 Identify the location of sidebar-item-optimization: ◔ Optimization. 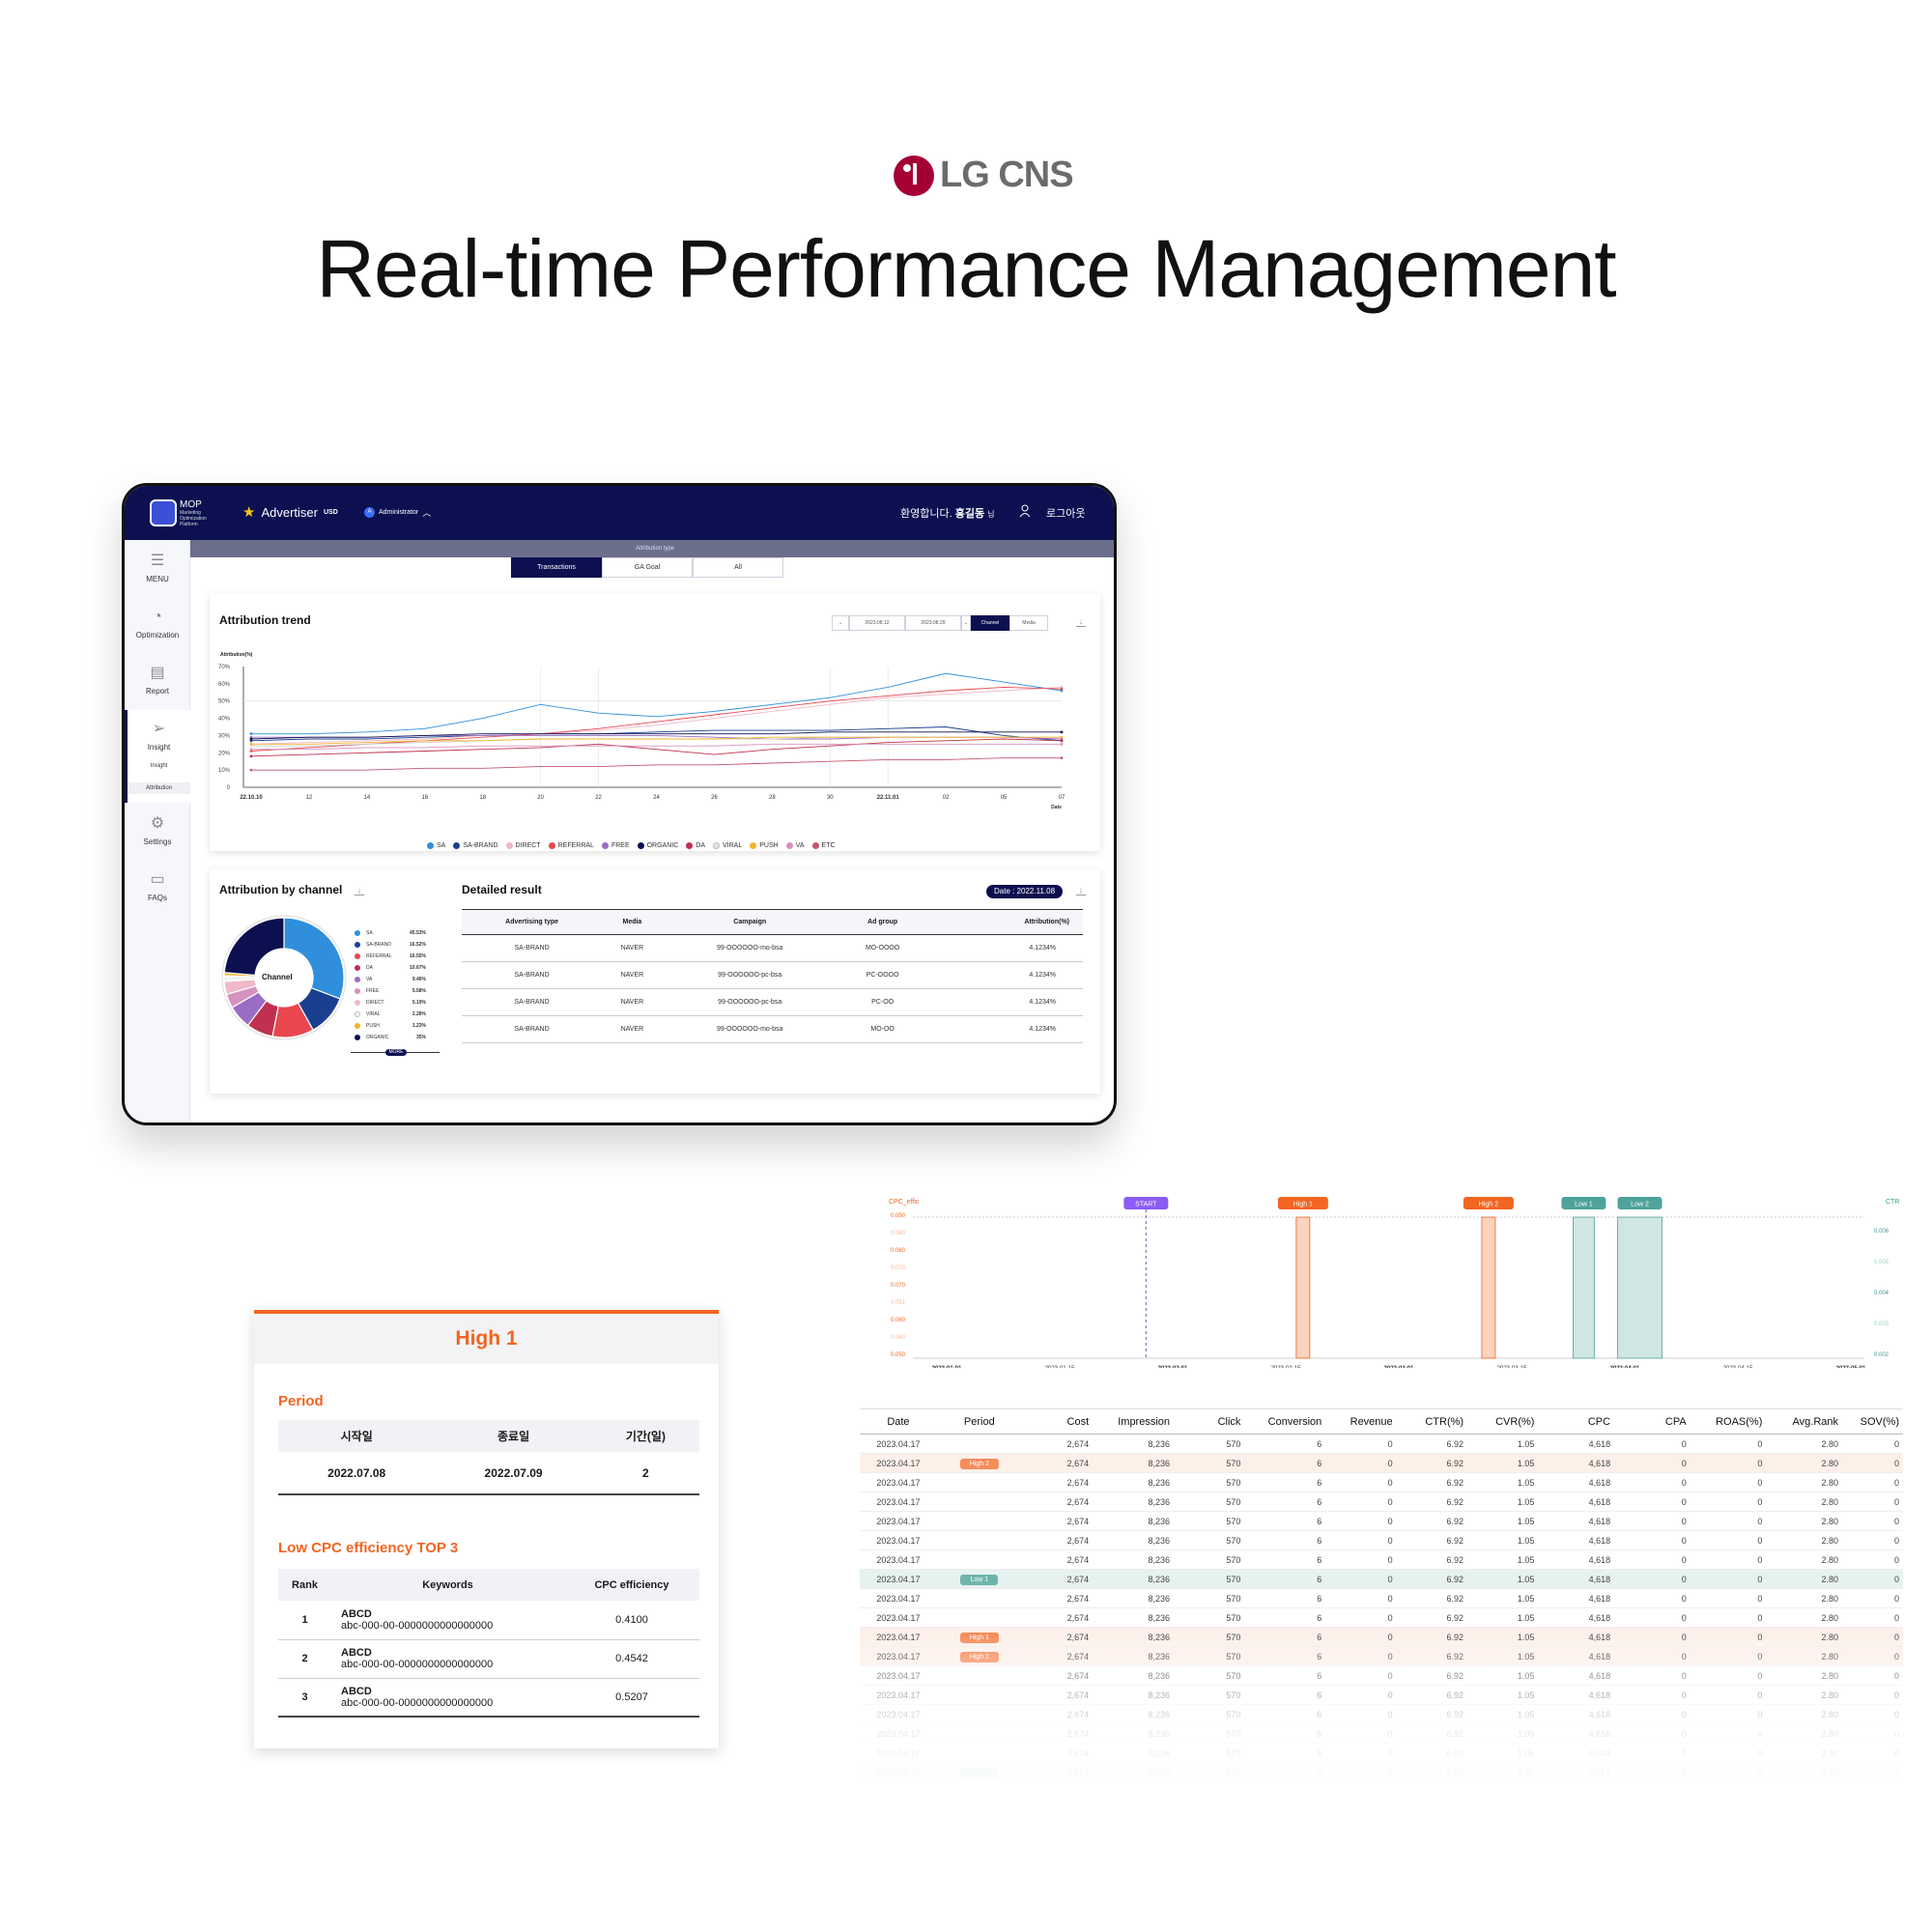
(157, 625).